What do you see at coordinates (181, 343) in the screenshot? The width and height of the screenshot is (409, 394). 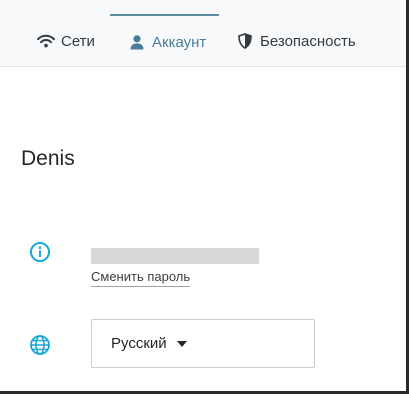 I see `caret-down-icon` at bounding box center [181, 343].